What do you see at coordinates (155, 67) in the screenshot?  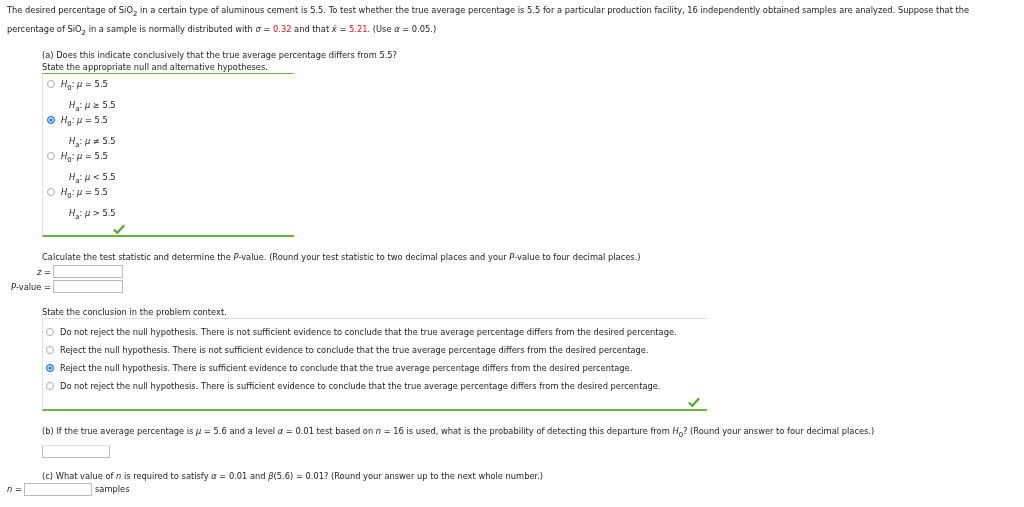 I see `instruction-text: State the appropriate null and alternative hypotheses.` at bounding box center [155, 67].